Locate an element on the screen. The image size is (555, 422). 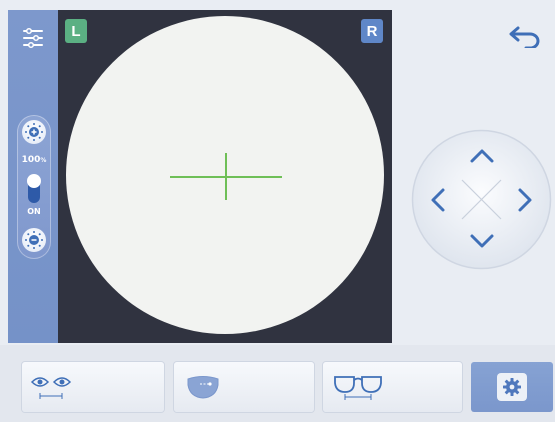
chevron-down-icon is located at coordinates (482, 241).